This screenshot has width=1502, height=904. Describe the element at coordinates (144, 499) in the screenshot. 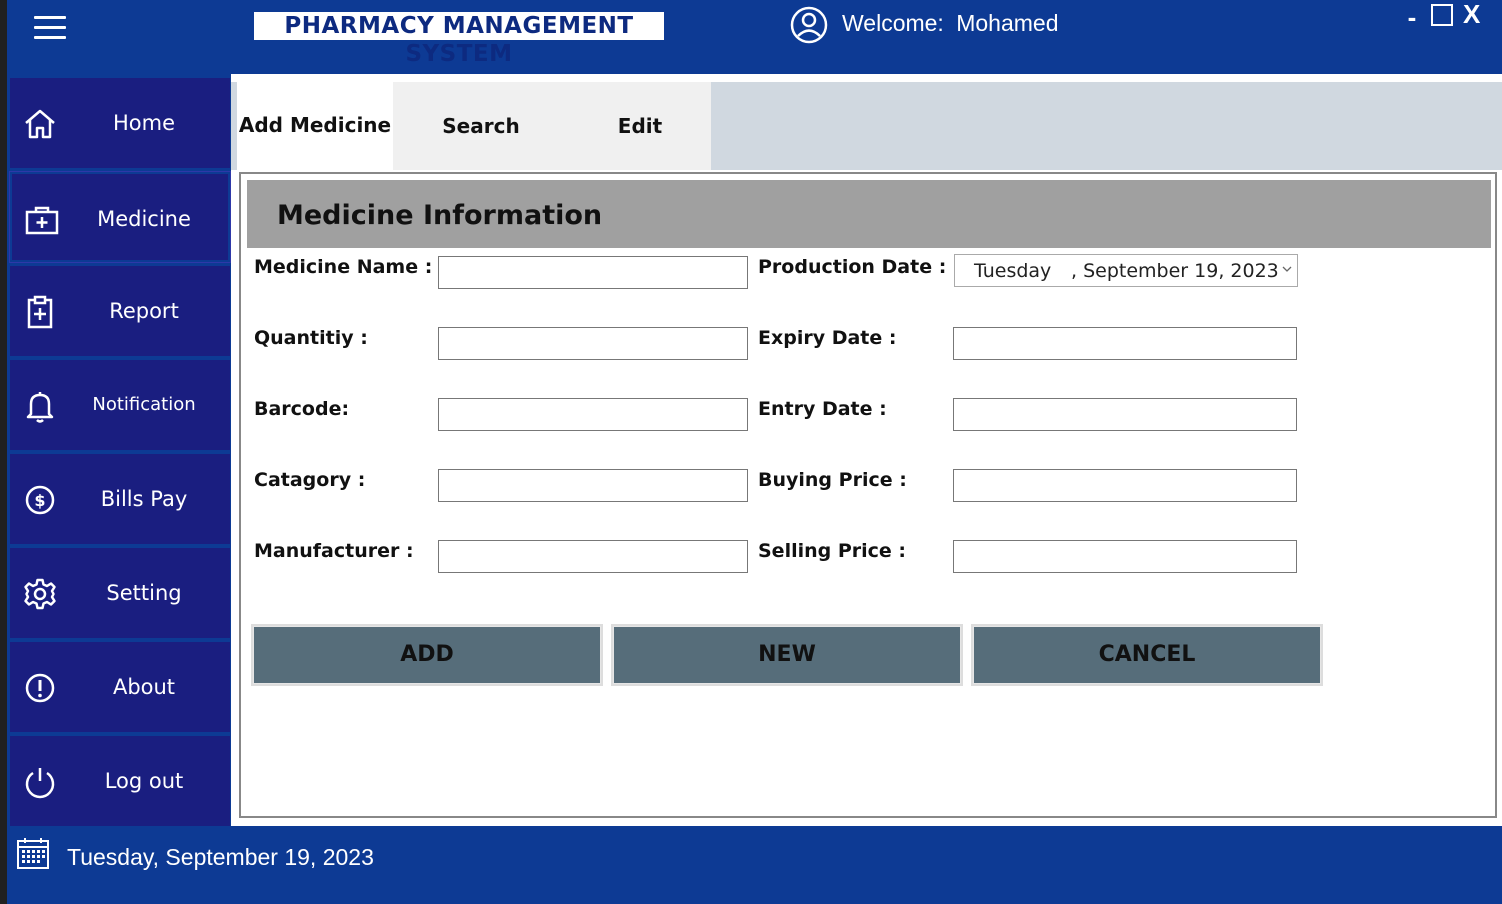

I see `sidebar-item-label: Bills Pay` at that location.